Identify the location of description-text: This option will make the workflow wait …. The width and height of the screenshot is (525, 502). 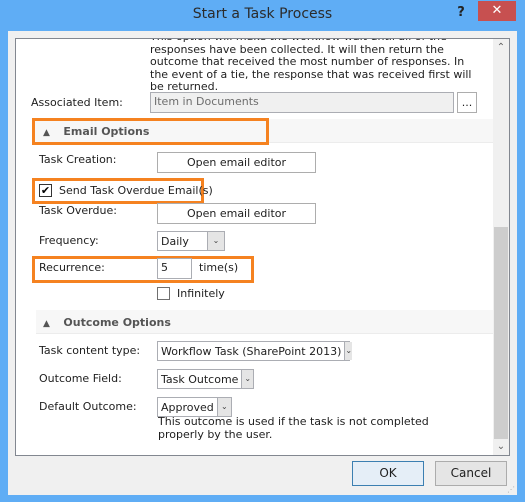
(311, 66).